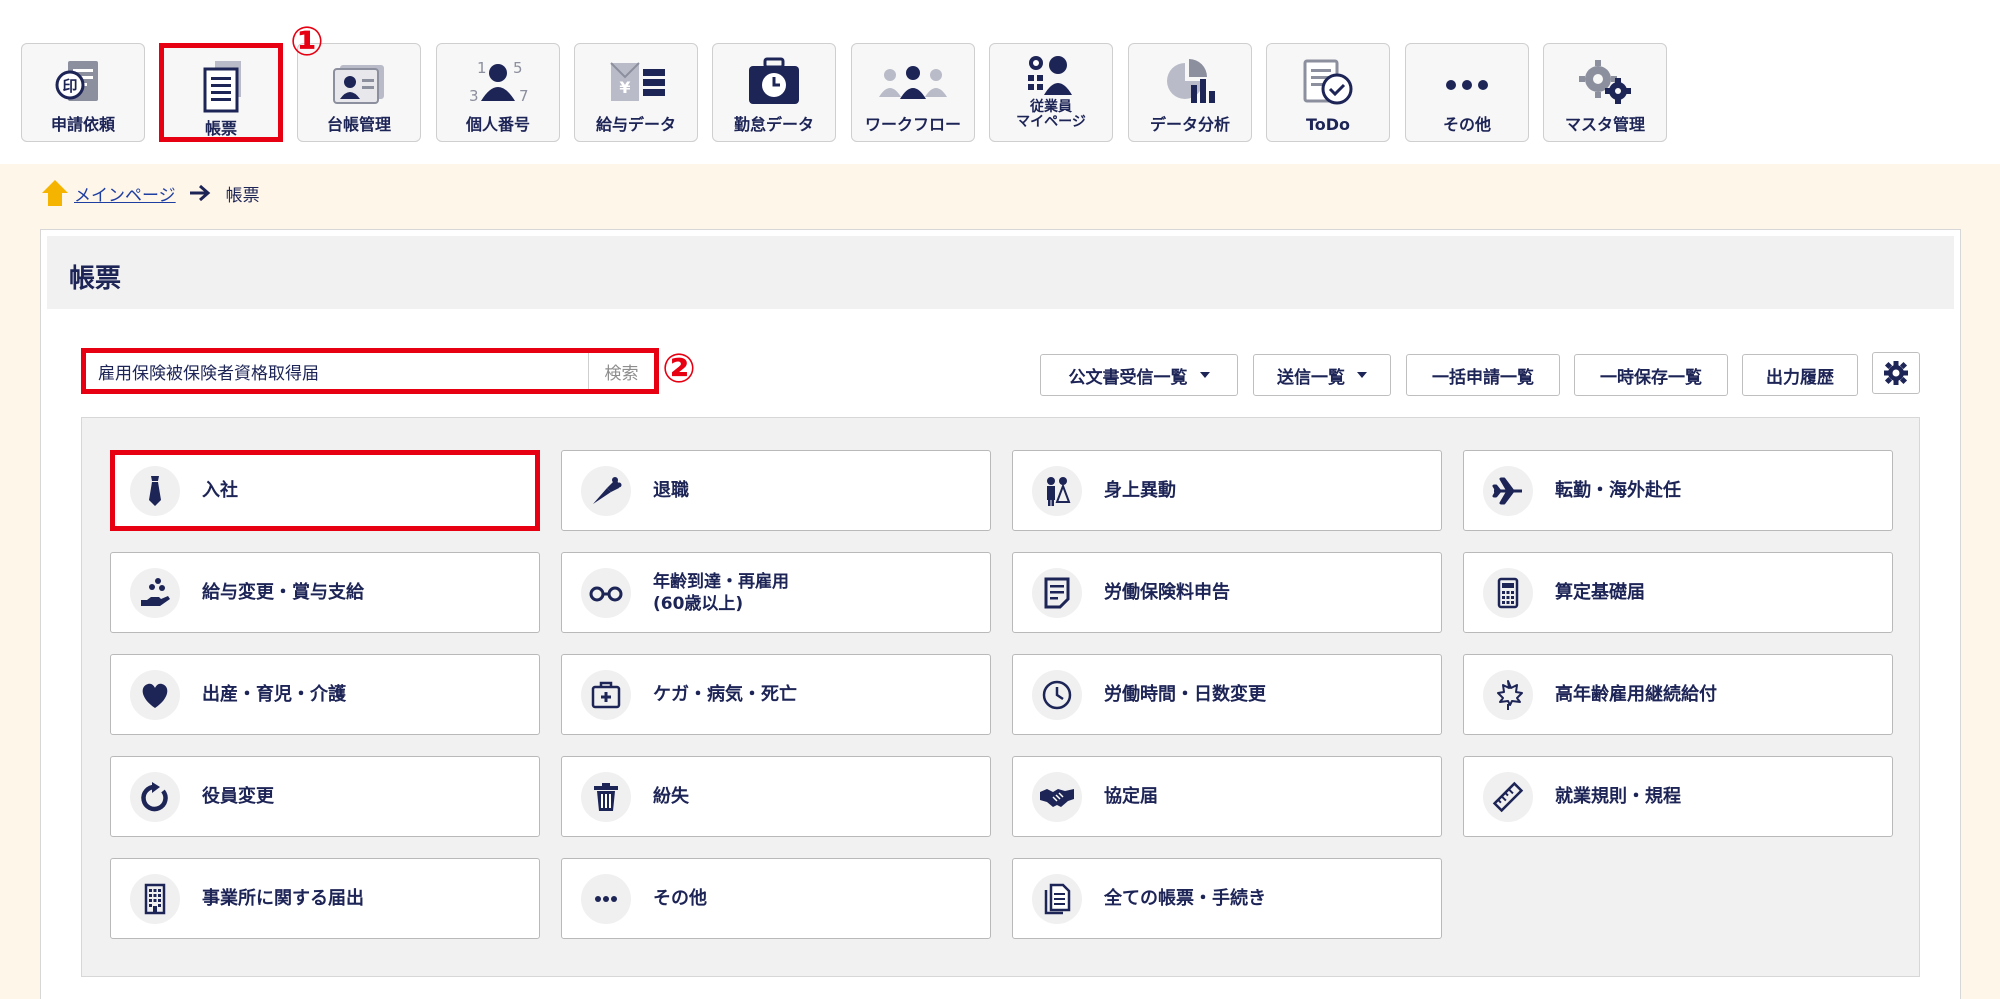 This screenshot has width=2000, height=999. I want to click on stamp-document-icon: 印, so click(83, 82).